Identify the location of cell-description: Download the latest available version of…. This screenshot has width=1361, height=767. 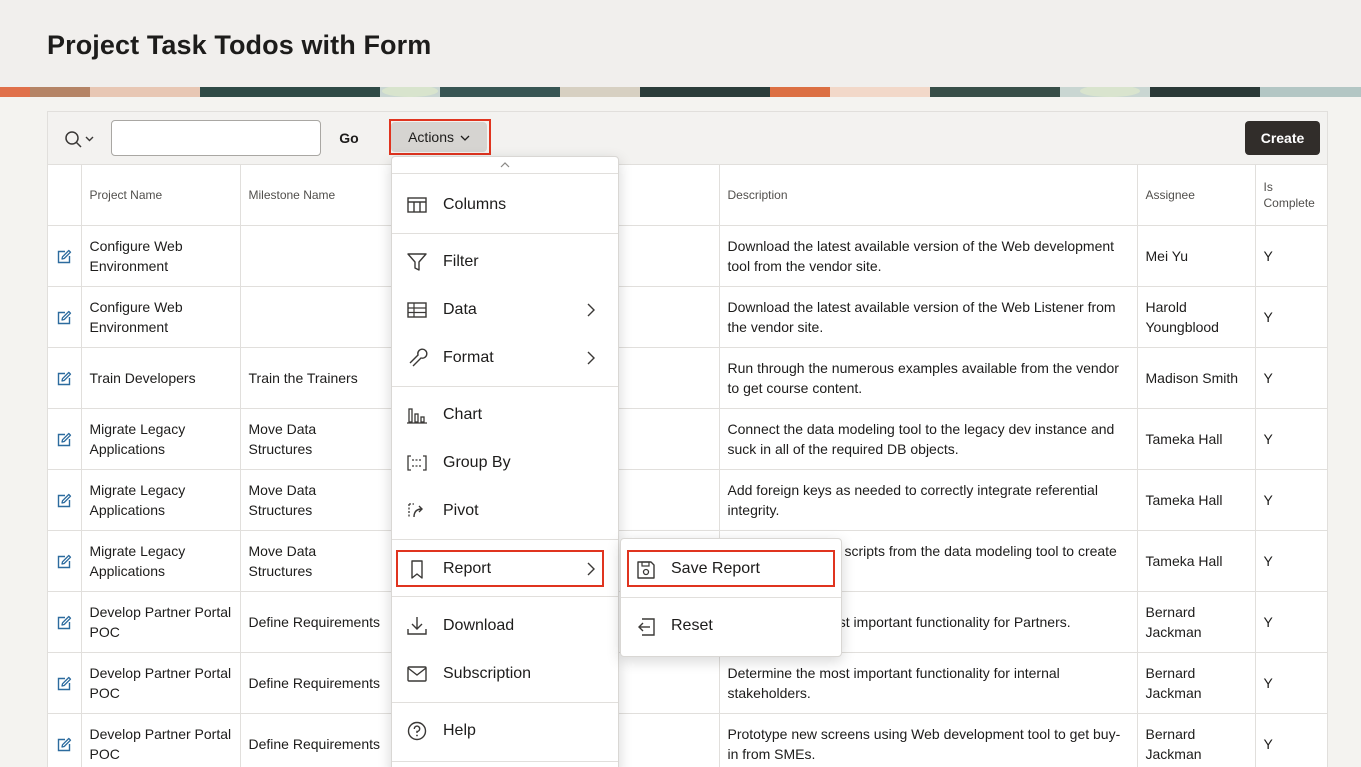
(928, 317).